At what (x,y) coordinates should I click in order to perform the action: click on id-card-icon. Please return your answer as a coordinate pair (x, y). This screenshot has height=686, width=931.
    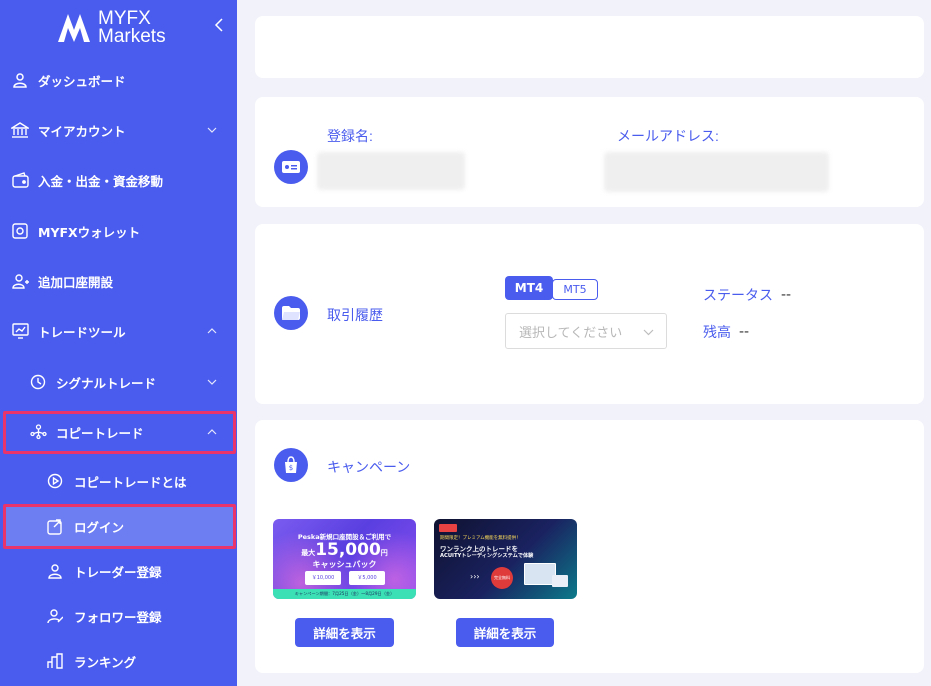
    Looking at the image, I should click on (291, 167).